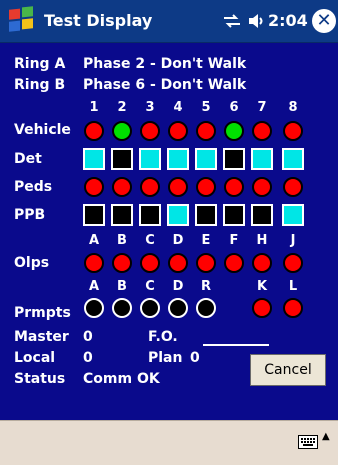 This screenshot has width=338, height=465. Describe the element at coordinates (40, 379) in the screenshot. I see `status-label: Status` at that location.